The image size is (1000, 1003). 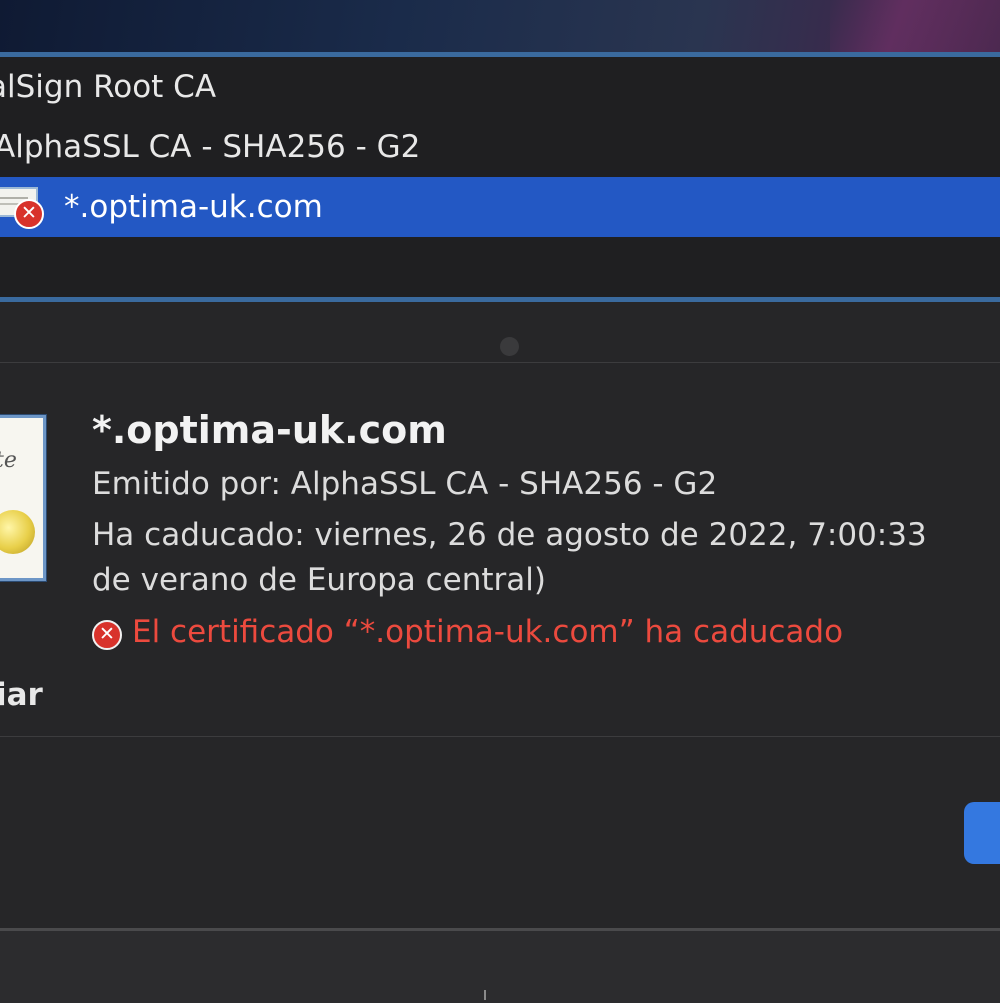 I want to click on chain-item-label: *.optima-uk.com, so click(x=193, y=207).